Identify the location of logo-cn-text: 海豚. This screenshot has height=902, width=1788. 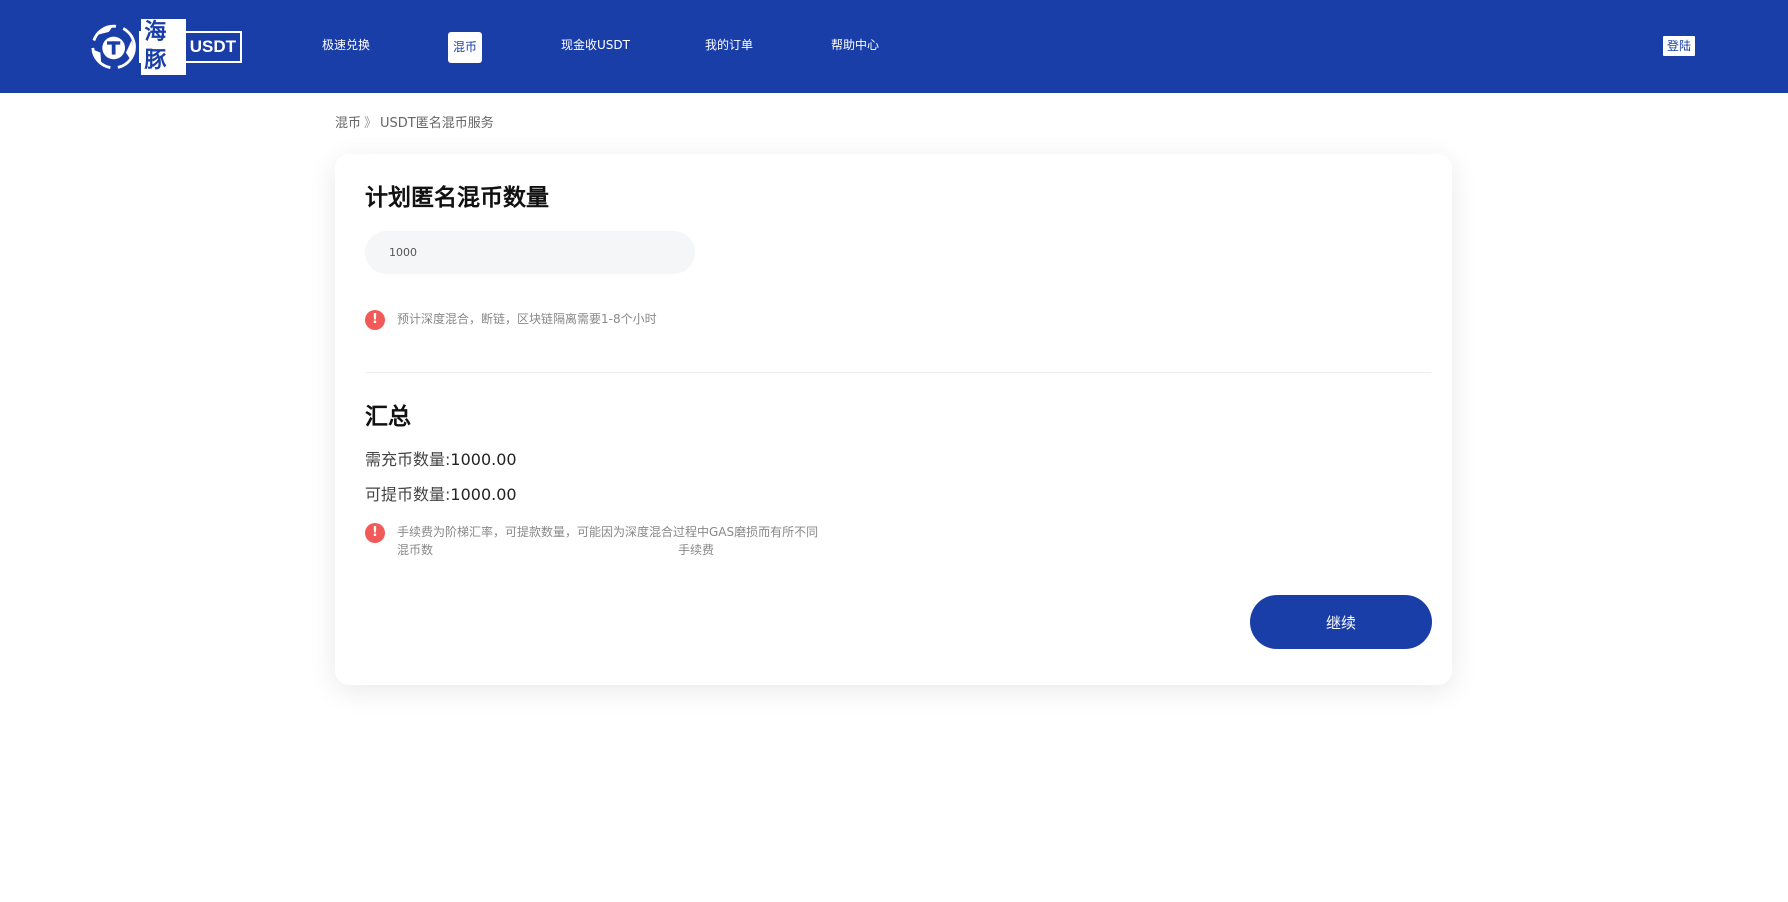
(163, 47).